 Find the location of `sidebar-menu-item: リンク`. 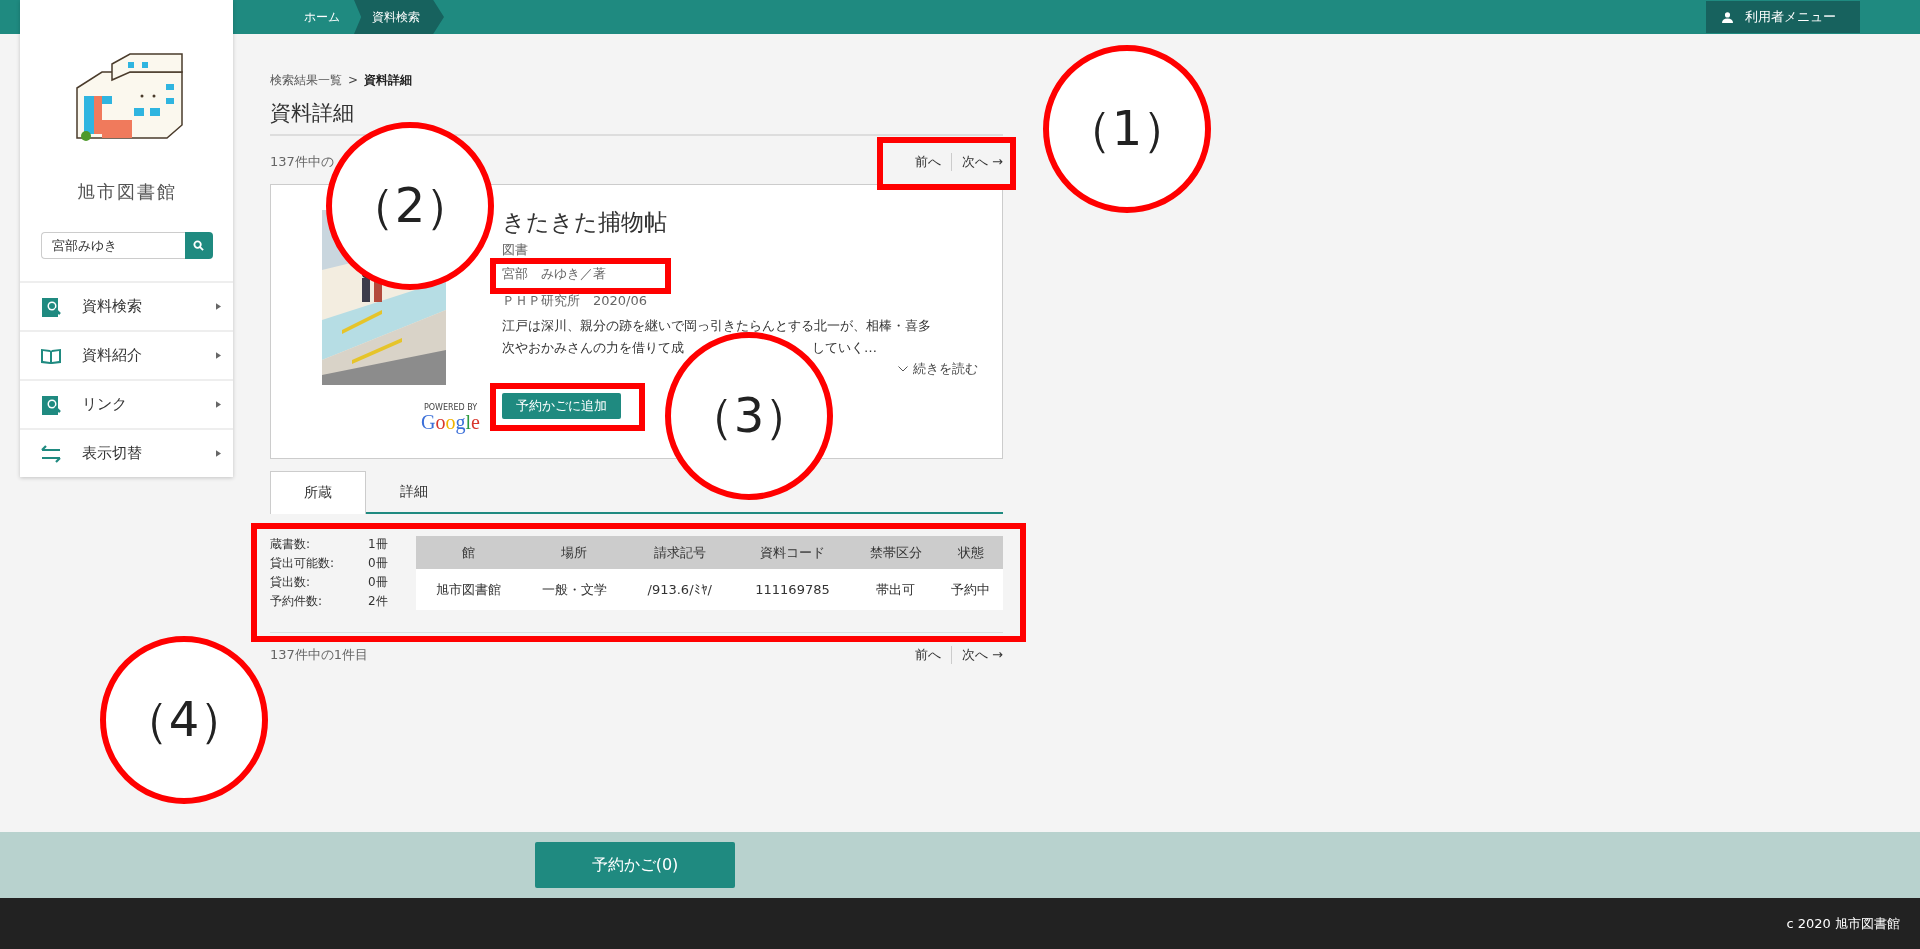

sidebar-menu-item: リンク is located at coordinates (126, 403).